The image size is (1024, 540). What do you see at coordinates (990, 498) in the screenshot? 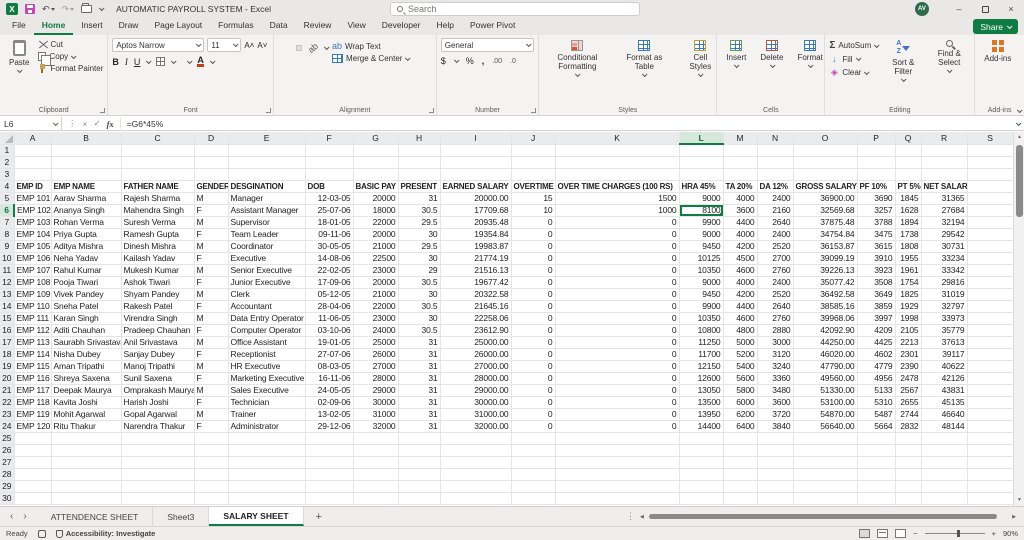
I see `cell-S30` at bounding box center [990, 498].